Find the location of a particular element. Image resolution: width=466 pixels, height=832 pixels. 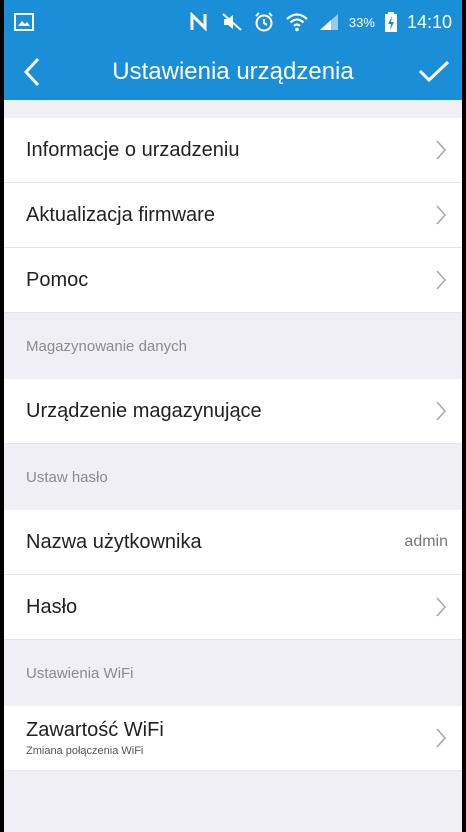

alarm-icon is located at coordinates (264, 22).